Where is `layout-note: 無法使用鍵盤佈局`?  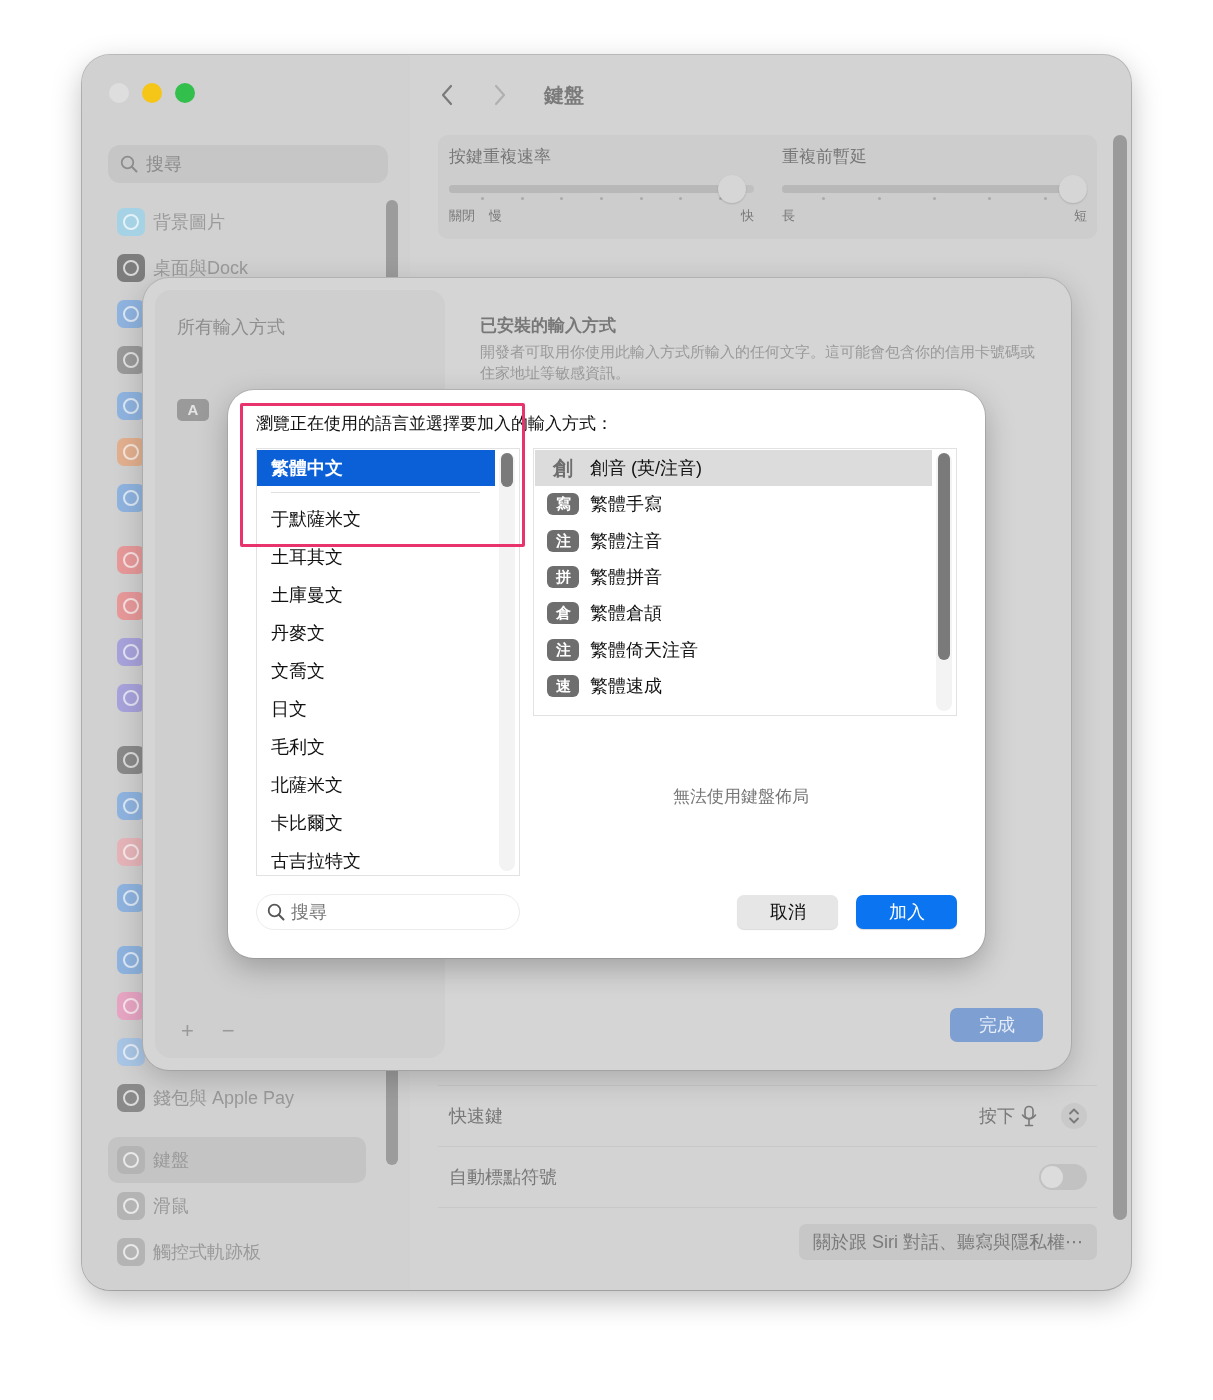 layout-note: 無法使用鍵盤佈局 is located at coordinates (741, 796).